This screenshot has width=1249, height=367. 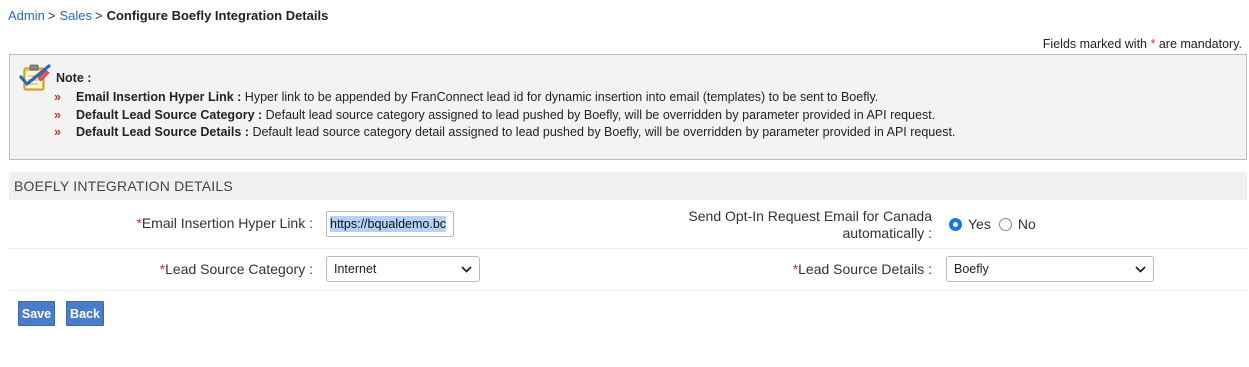 What do you see at coordinates (979, 224) in the screenshot?
I see `opt-in-yes-label: Yes` at bounding box center [979, 224].